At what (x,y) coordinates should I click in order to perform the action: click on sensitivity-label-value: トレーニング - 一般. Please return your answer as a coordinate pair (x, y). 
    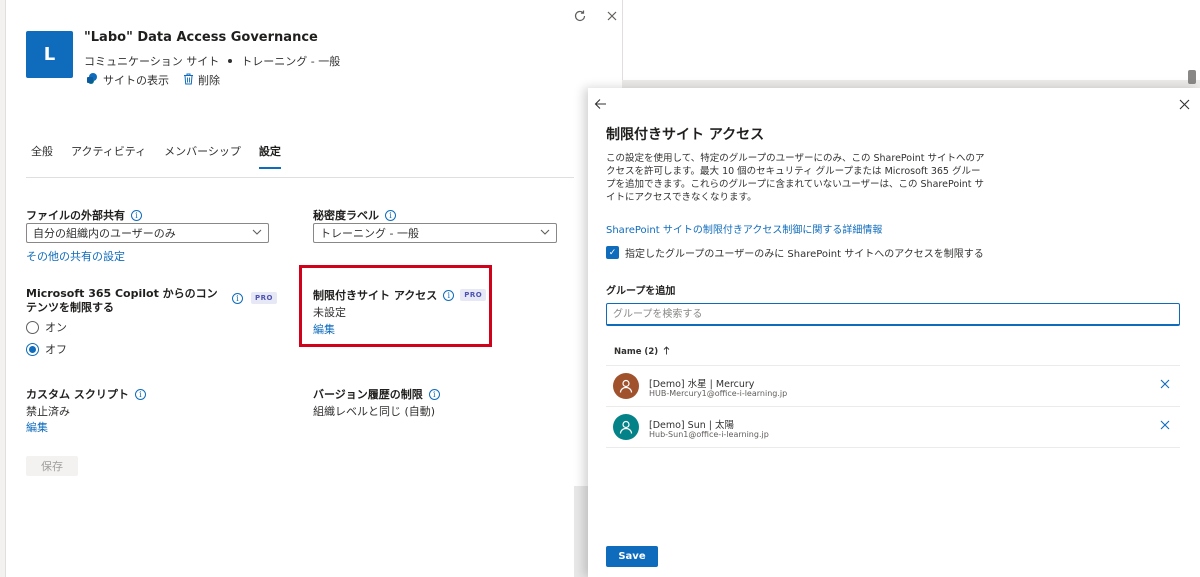
    Looking at the image, I should click on (369, 233).